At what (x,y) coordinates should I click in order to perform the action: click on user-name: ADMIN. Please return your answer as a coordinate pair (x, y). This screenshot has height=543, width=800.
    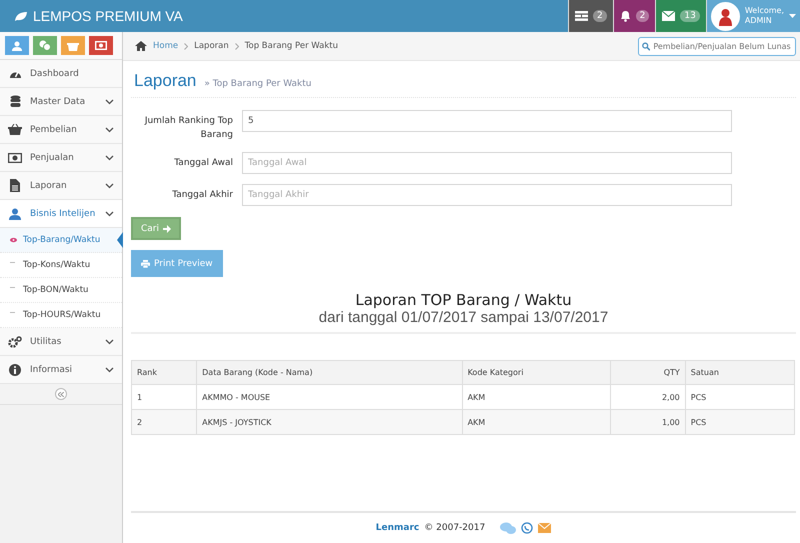
    Looking at the image, I should click on (758, 21).